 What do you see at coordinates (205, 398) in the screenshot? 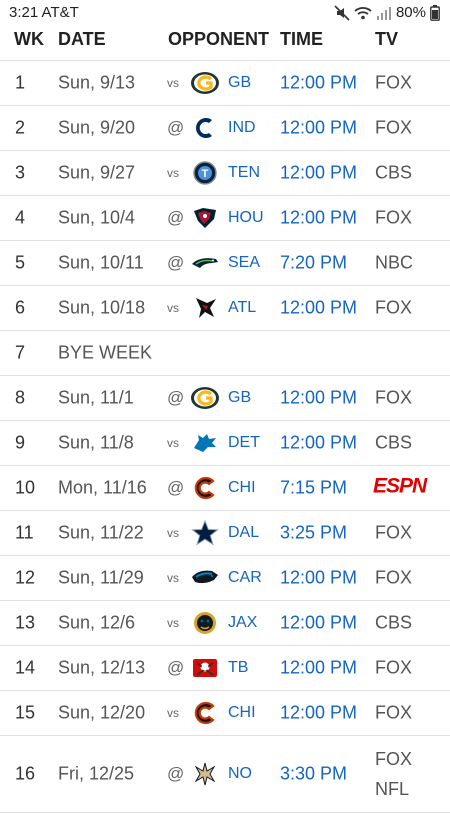
I see `packers-logo` at bounding box center [205, 398].